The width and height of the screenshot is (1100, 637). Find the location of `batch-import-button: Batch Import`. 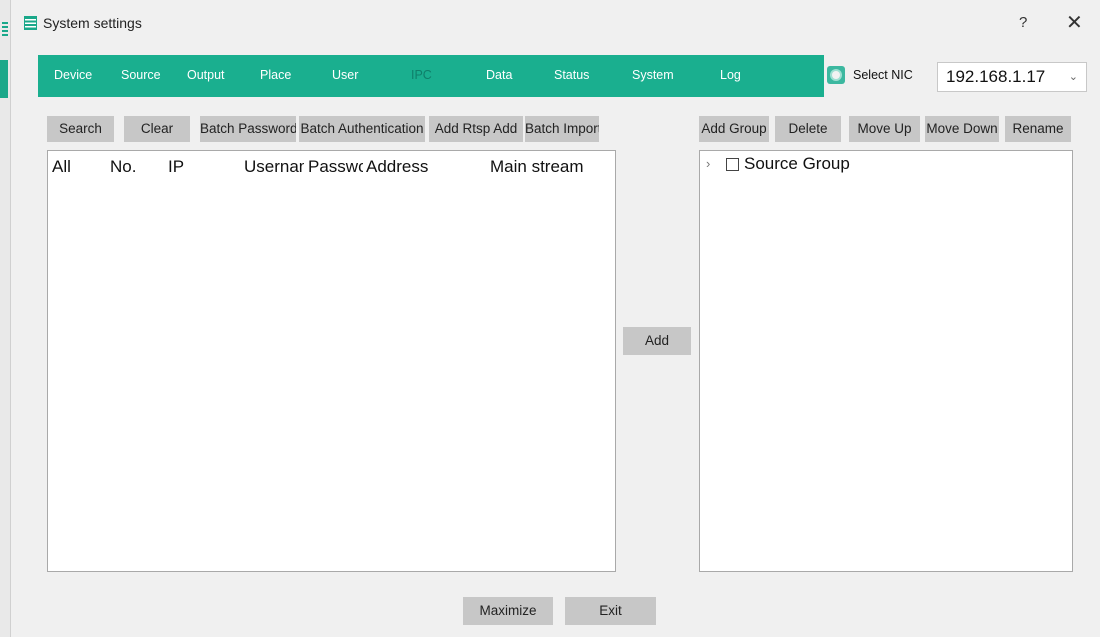

batch-import-button: Batch Import is located at coordinates (562, 129).